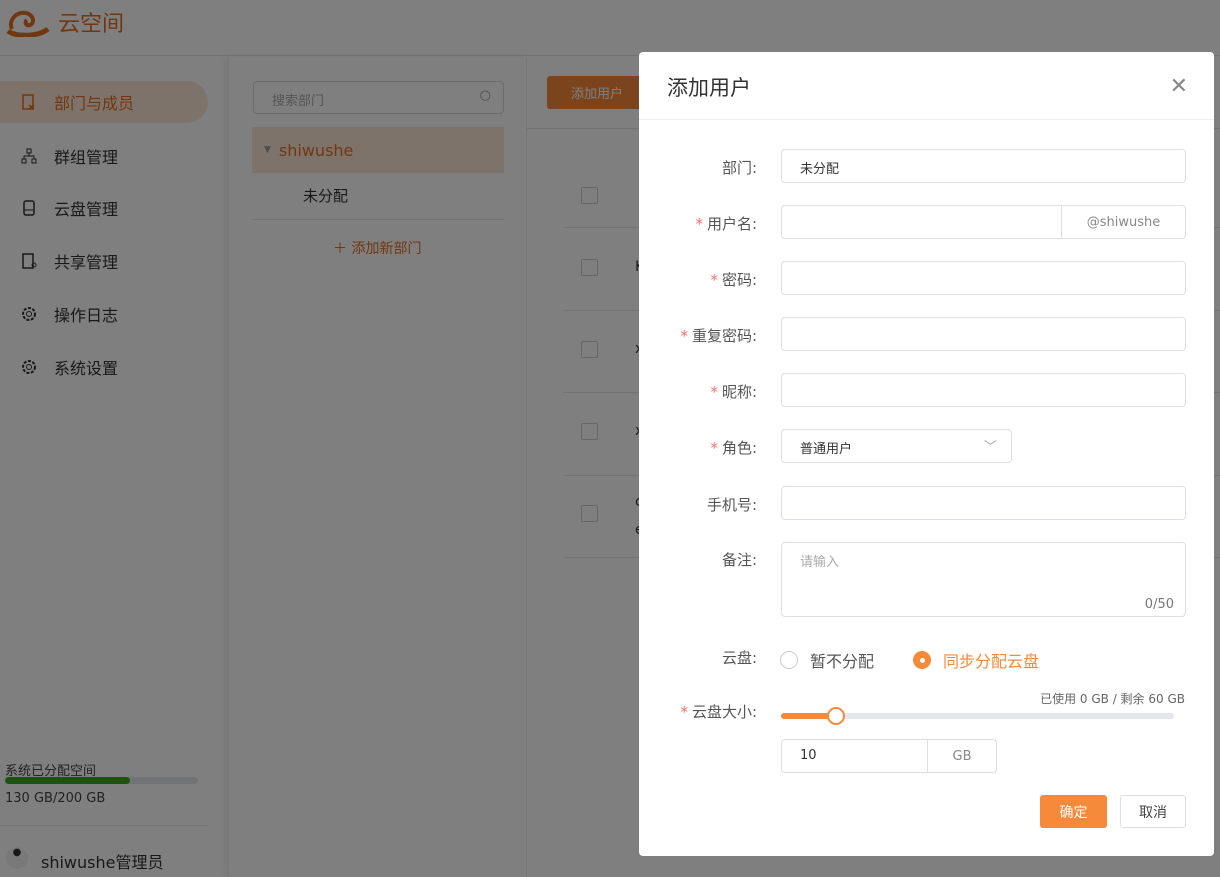 The width and height of the screenshot is (1220, 877). What do you see at coordinates (896, 446) in the screenshot?
I see `role-select: 普通用户 ﹀` at bounding box center [896, 446].